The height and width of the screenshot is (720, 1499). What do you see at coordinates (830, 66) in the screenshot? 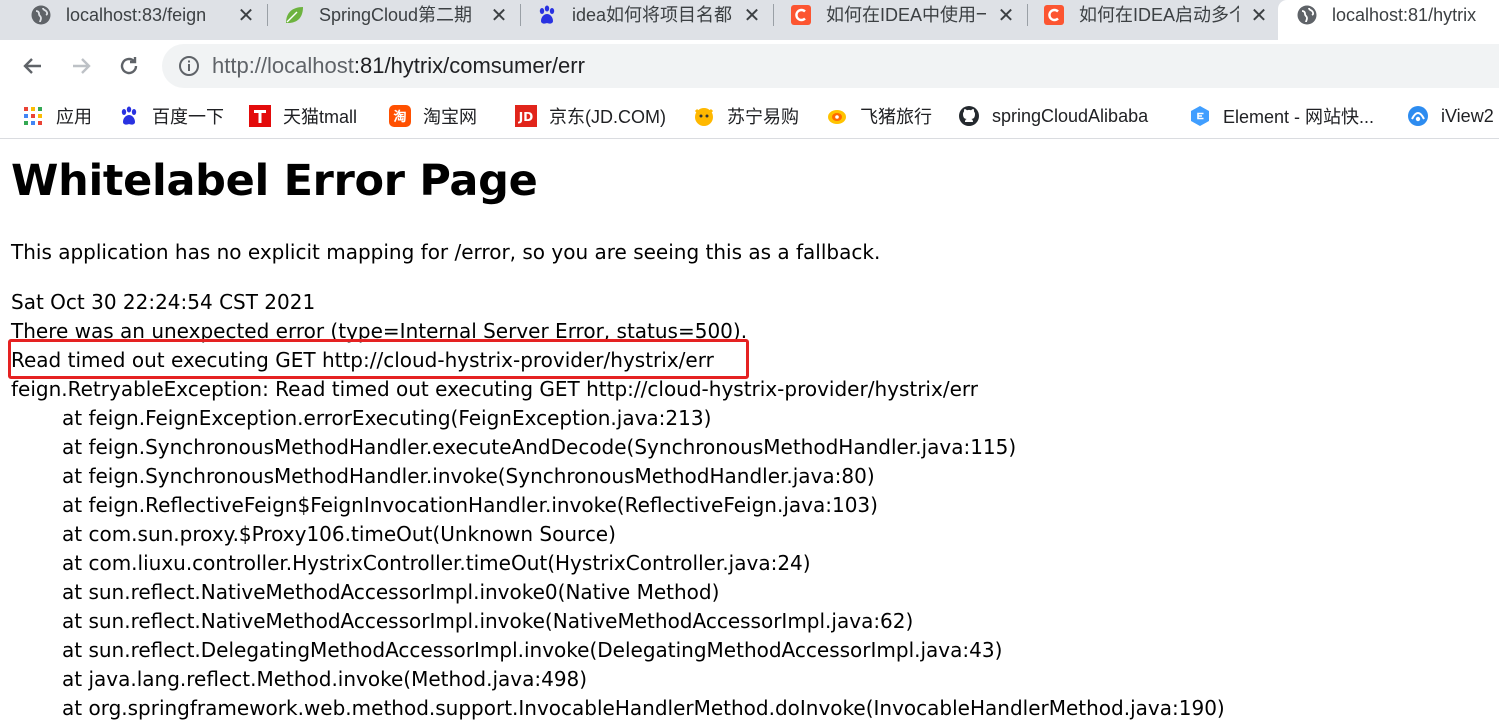
I see `address-bar: http://localhost:81/hytrix/comsumer/err` at bounding box center [830, 66].